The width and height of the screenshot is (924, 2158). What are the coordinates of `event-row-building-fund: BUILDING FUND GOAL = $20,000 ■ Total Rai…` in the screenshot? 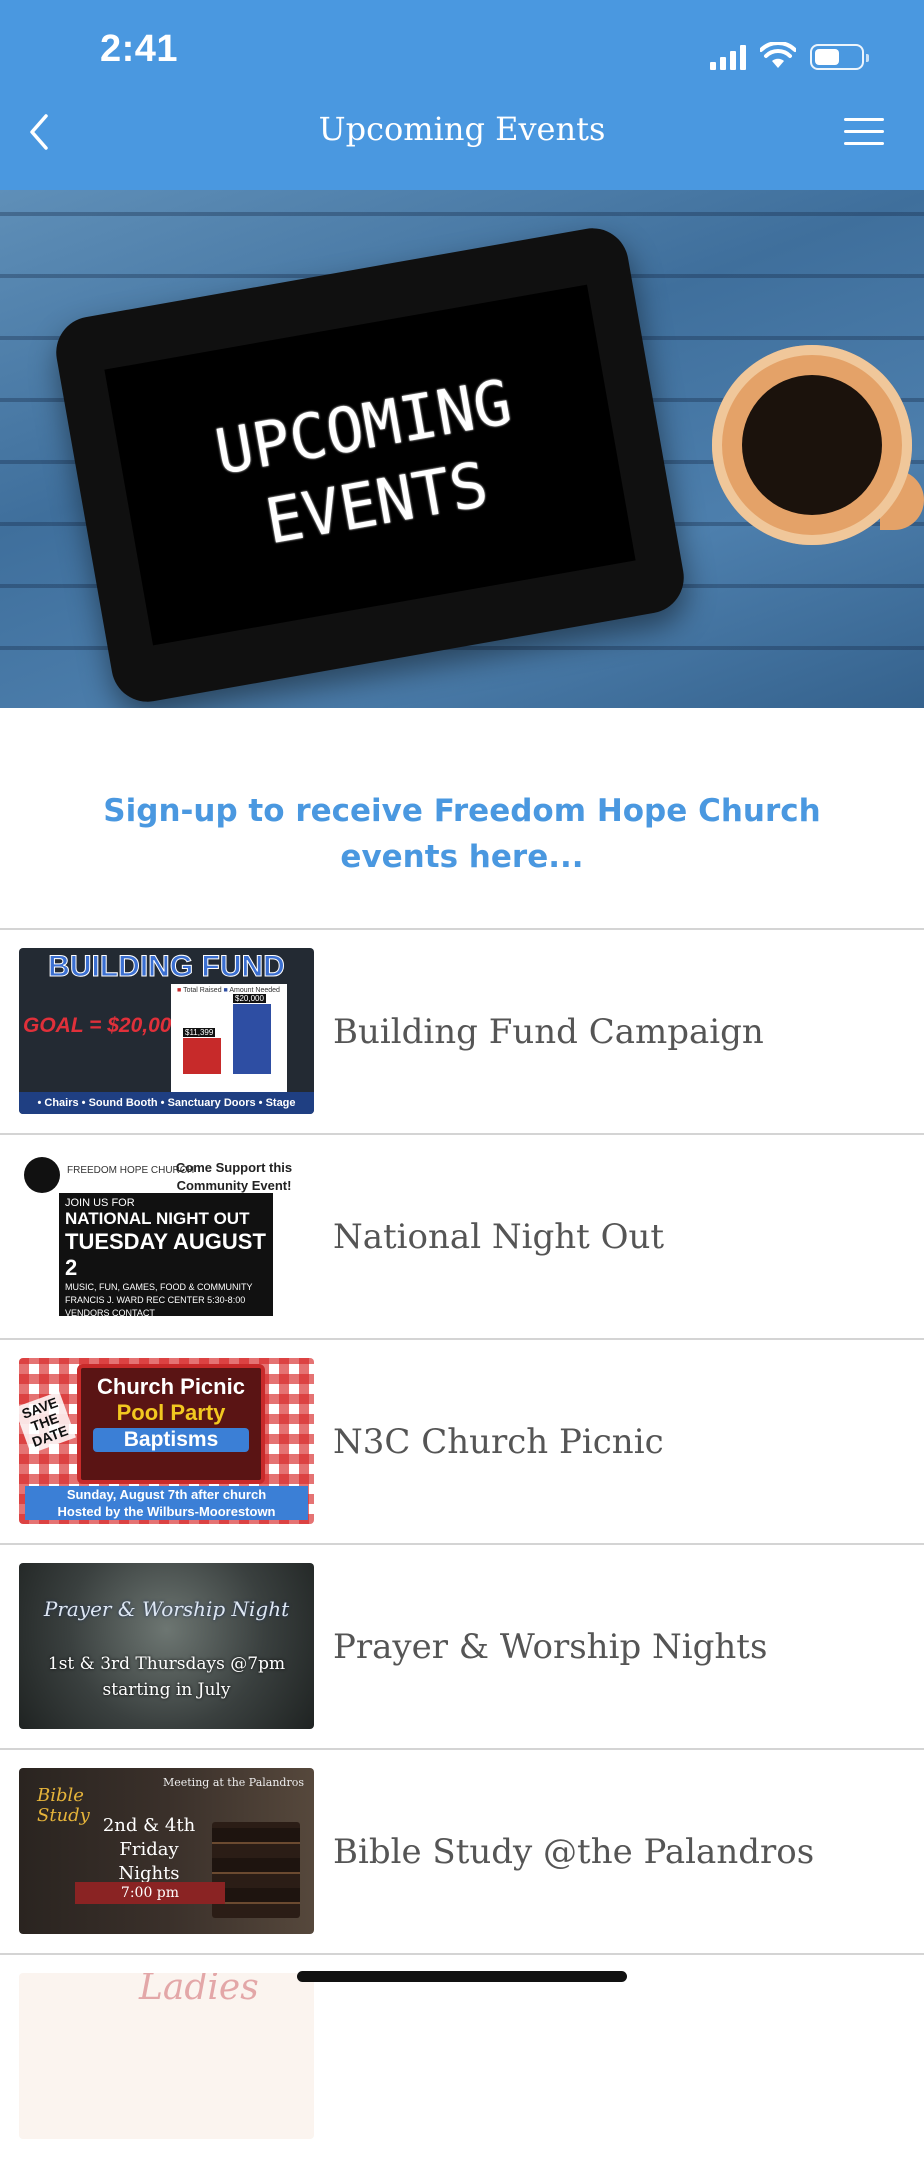 It's located at (462, 1030).